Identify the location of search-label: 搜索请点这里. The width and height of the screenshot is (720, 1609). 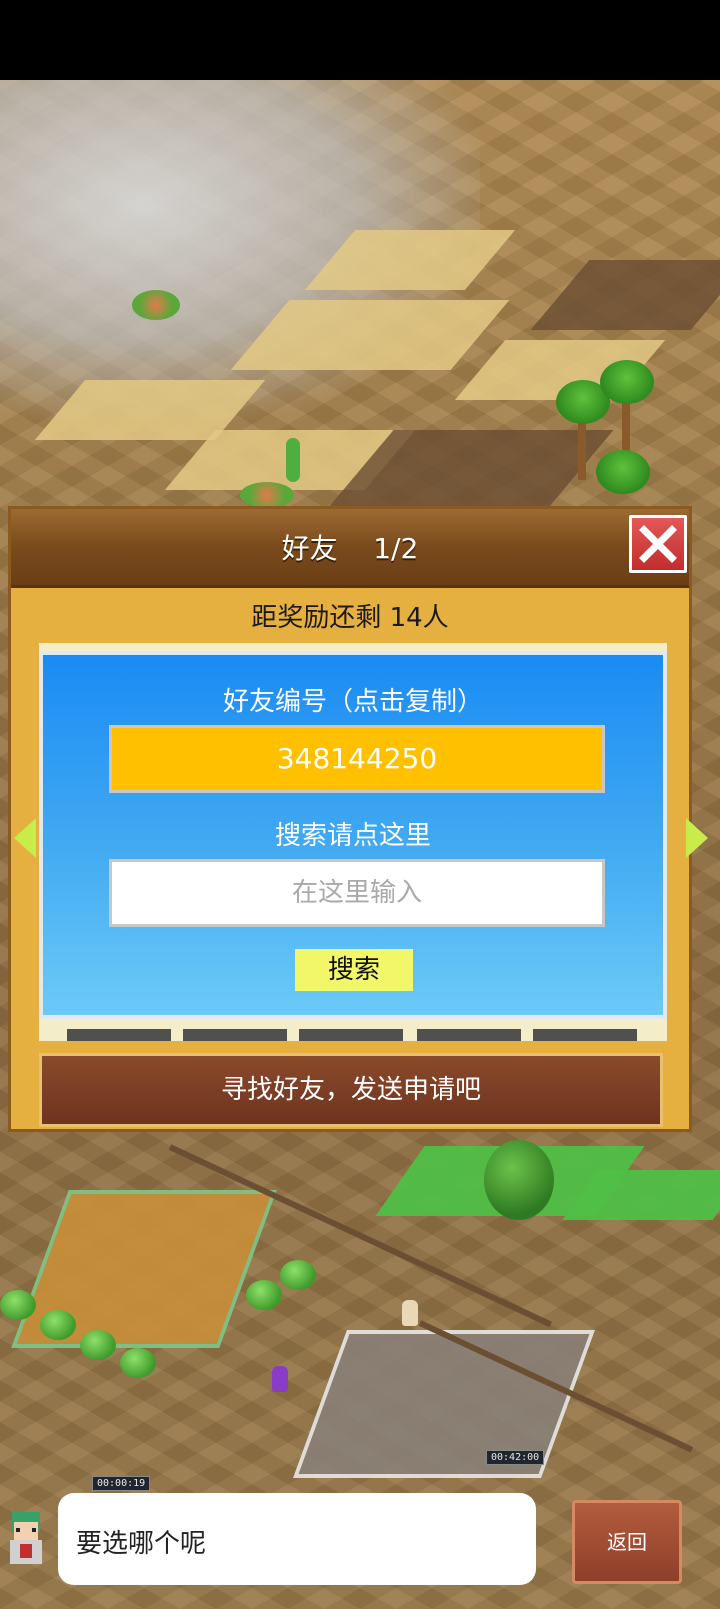
(352, 836).